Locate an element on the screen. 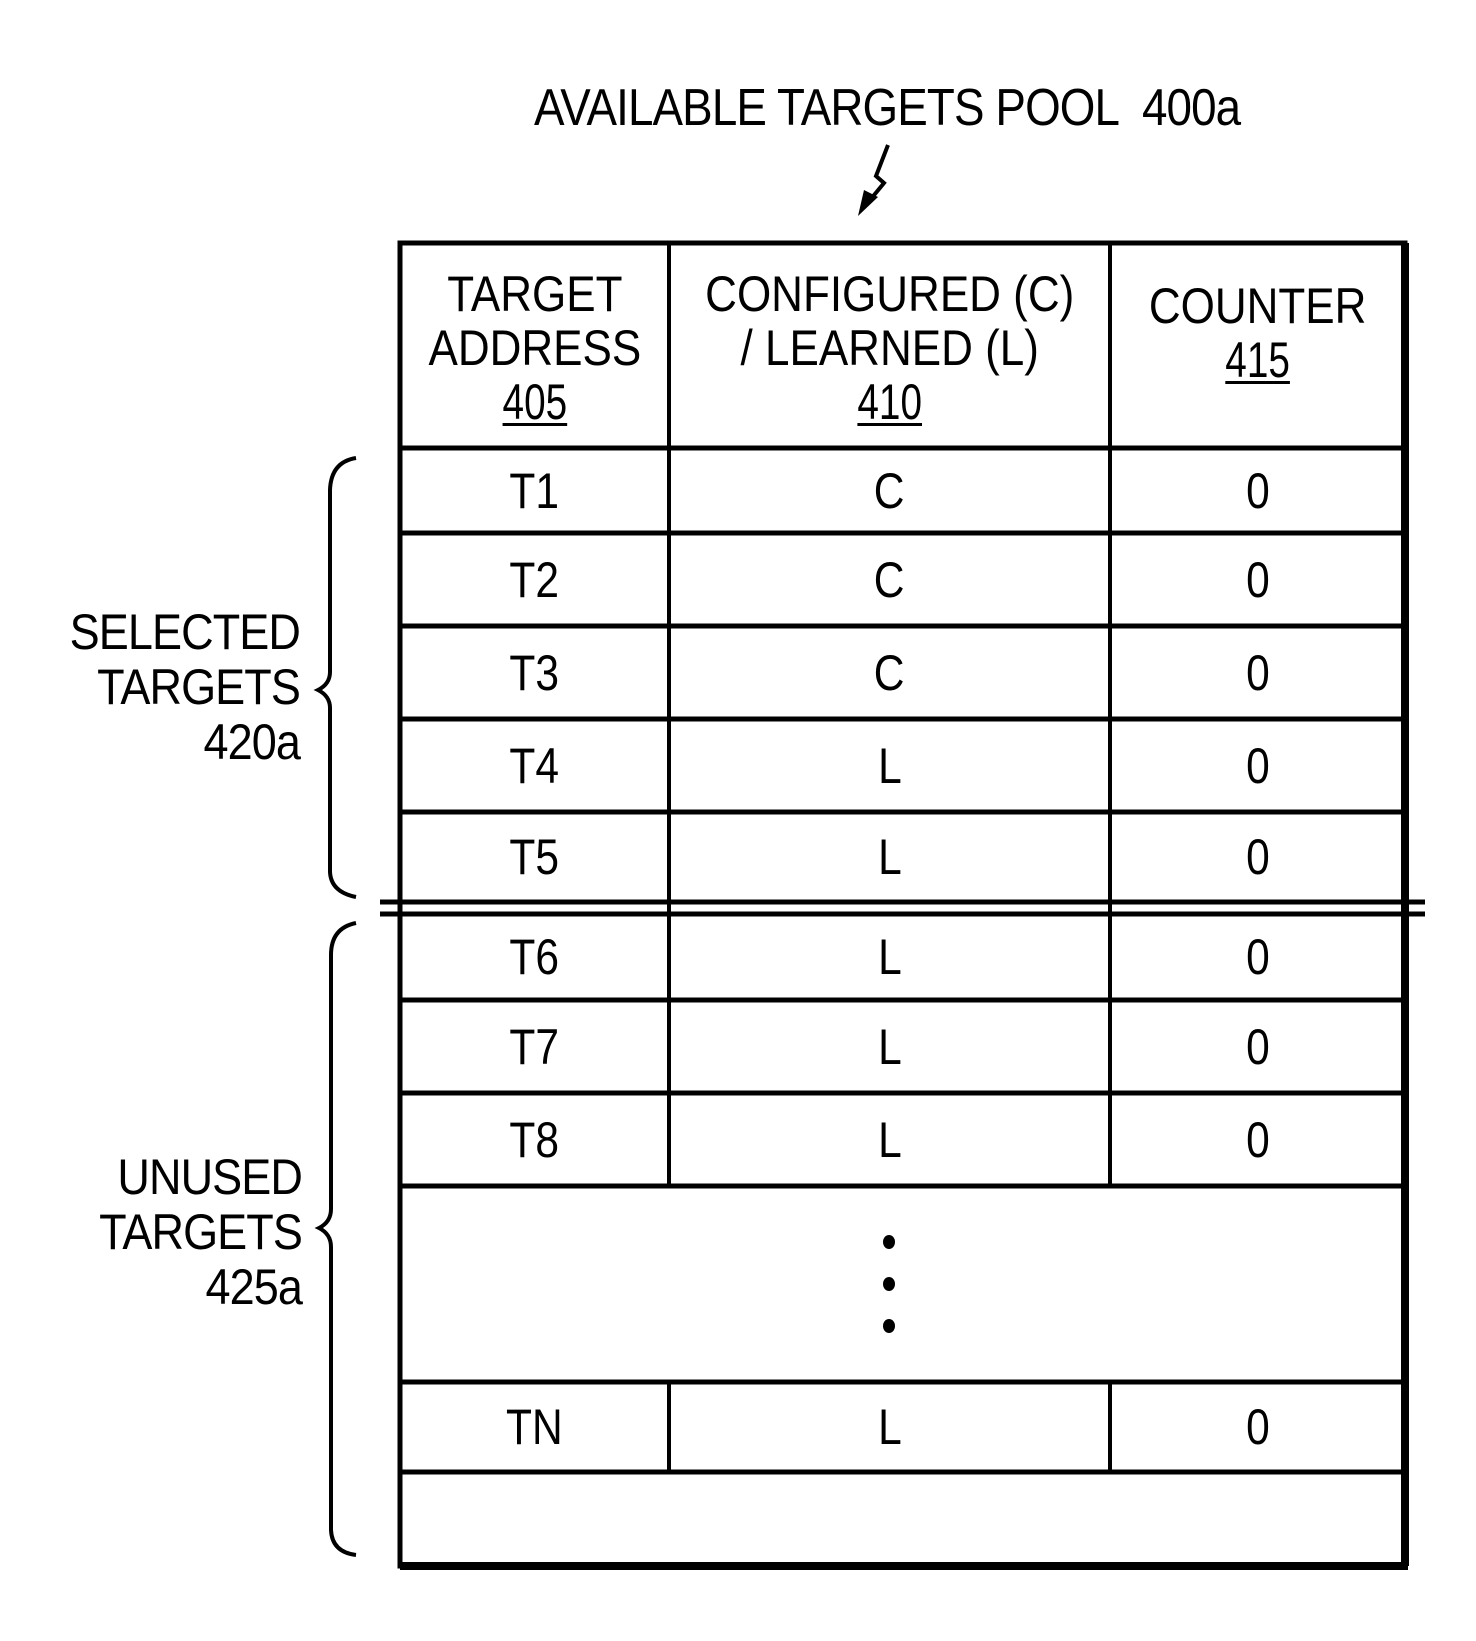 The width and height of the screenshot is (1476, 1641). cell-address: T7 is located at coordinates (534, 1046).